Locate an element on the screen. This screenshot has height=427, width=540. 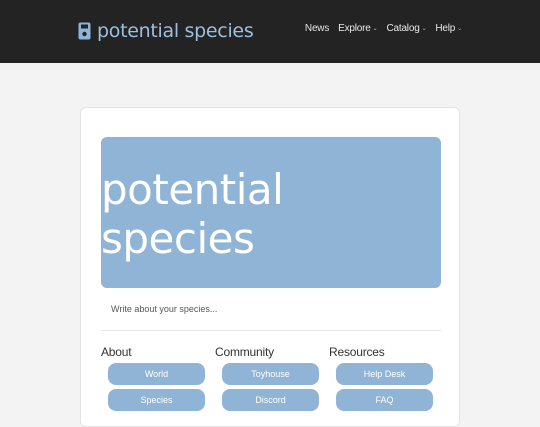
nav-catalog-dropdown: Catalog ⌄ is located at coordinates (406, 28).